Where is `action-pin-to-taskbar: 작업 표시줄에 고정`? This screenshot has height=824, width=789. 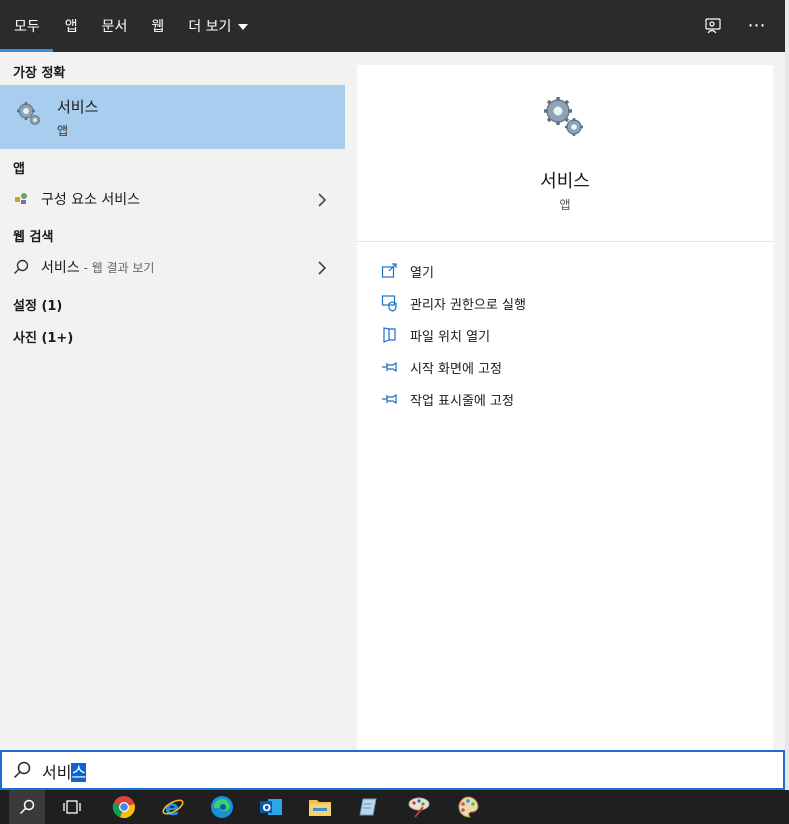
action-pin-to-taskbar: 작업 표시줄에 고정 is located at coordinates (447, 399).